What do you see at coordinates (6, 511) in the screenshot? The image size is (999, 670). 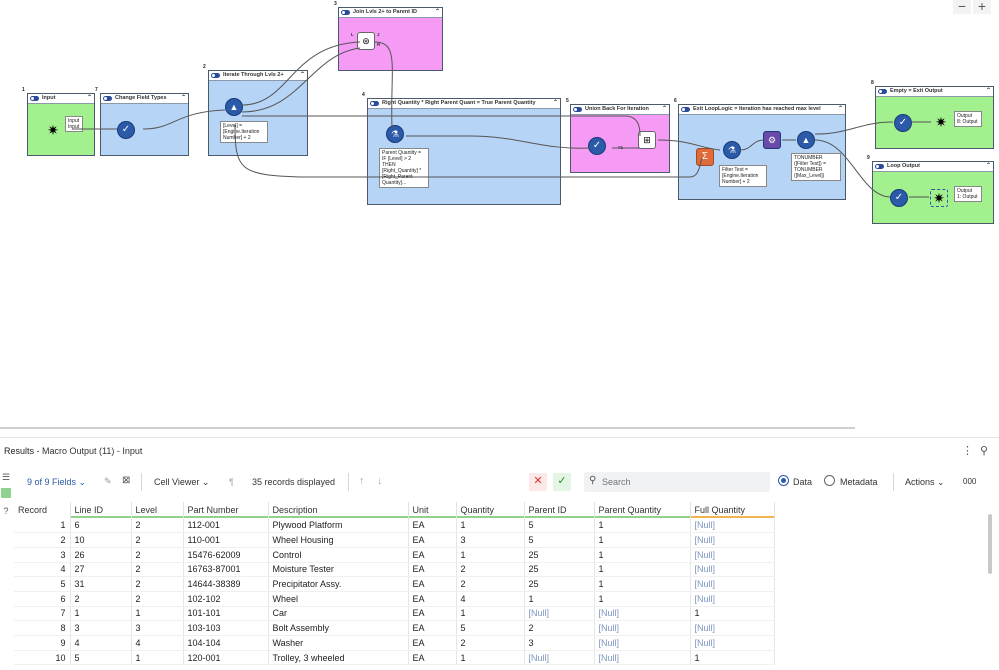 I see `help-icon: ?` at bounding box center [6, 511].